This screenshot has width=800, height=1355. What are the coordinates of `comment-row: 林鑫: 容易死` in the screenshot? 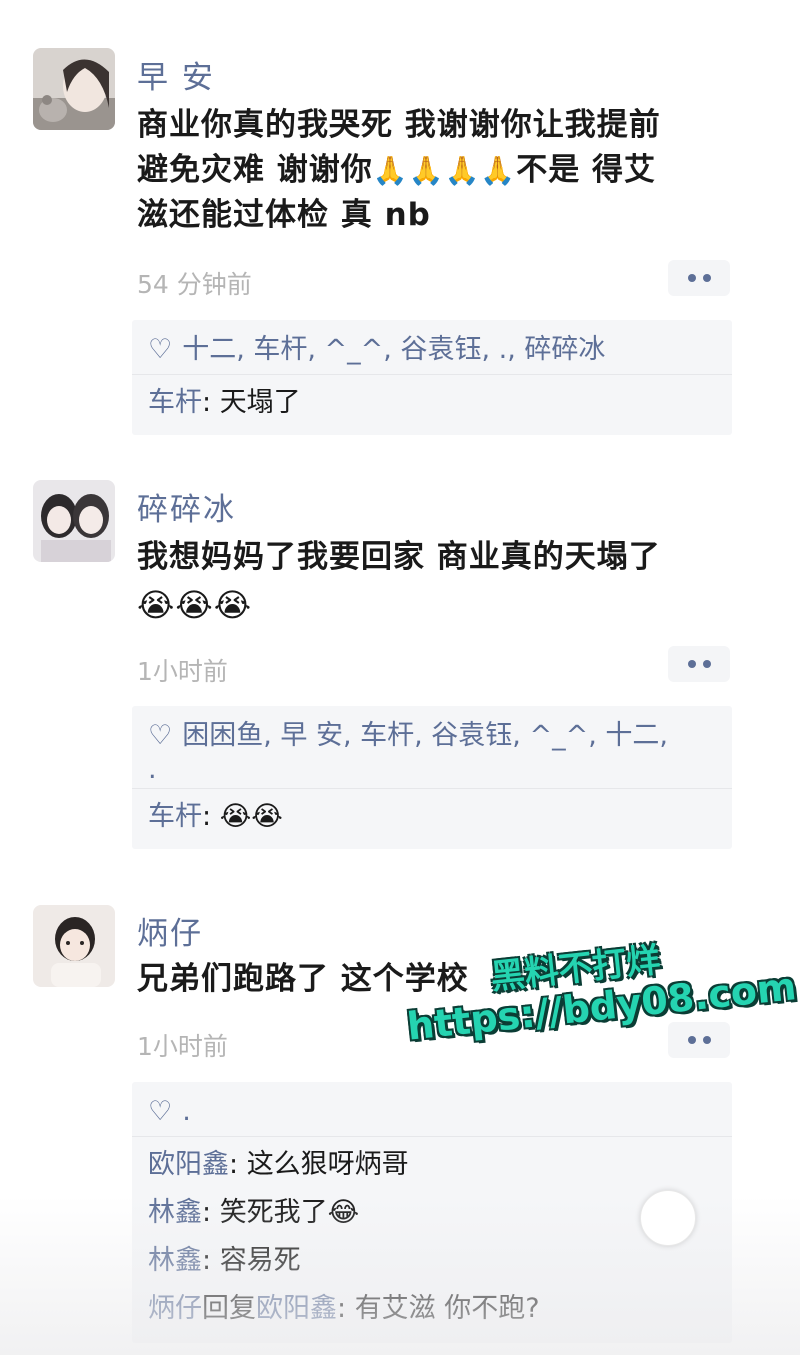 It's located at (432, 1261).